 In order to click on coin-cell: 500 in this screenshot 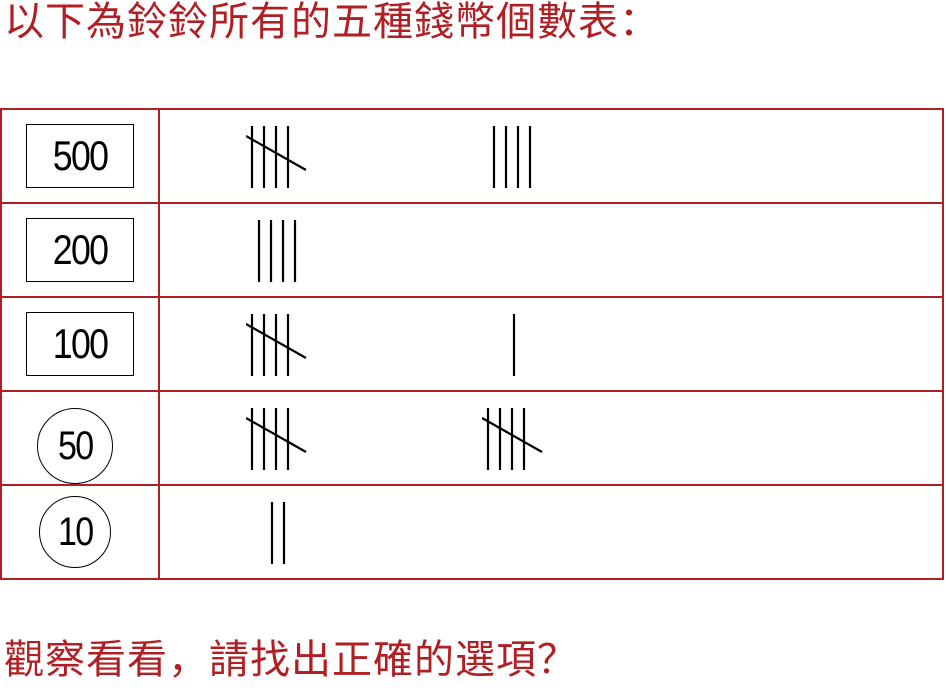, I will do `click(80, 156)`.